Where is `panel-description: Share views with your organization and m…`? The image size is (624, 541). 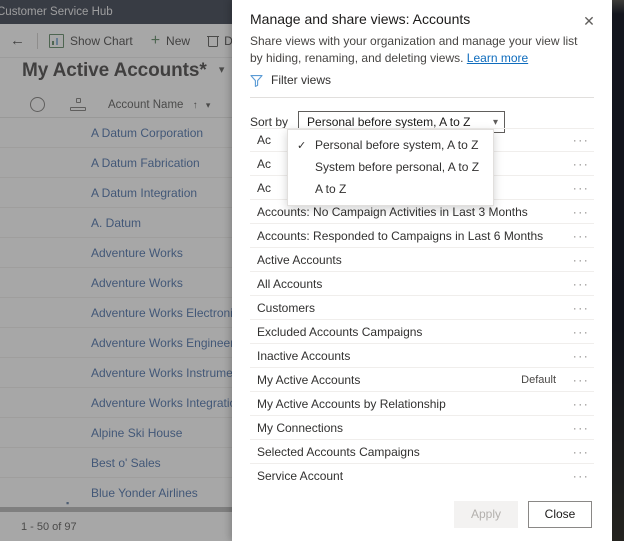
panel-description: Share views with your organization and m… is located at coordinates (421, 50).